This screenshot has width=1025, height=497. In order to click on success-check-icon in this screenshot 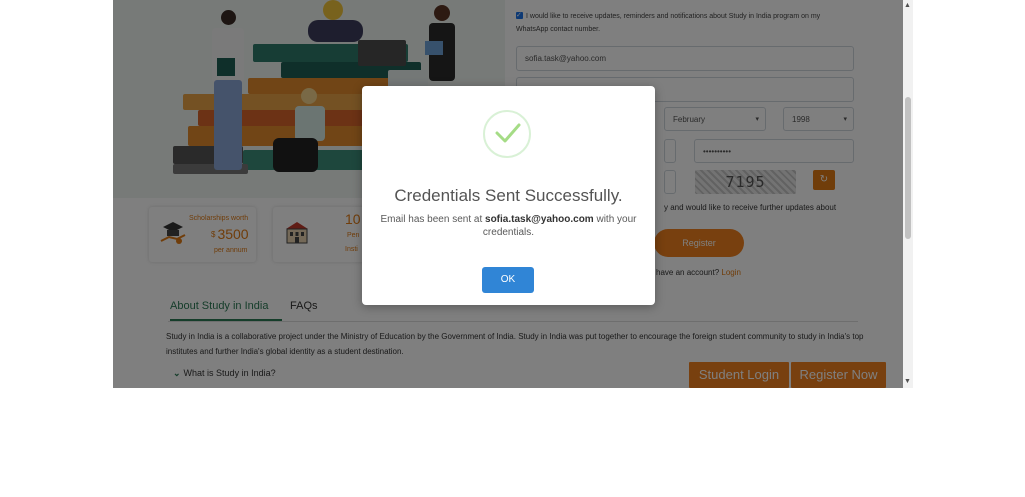, I will do `click(507, 134)`.